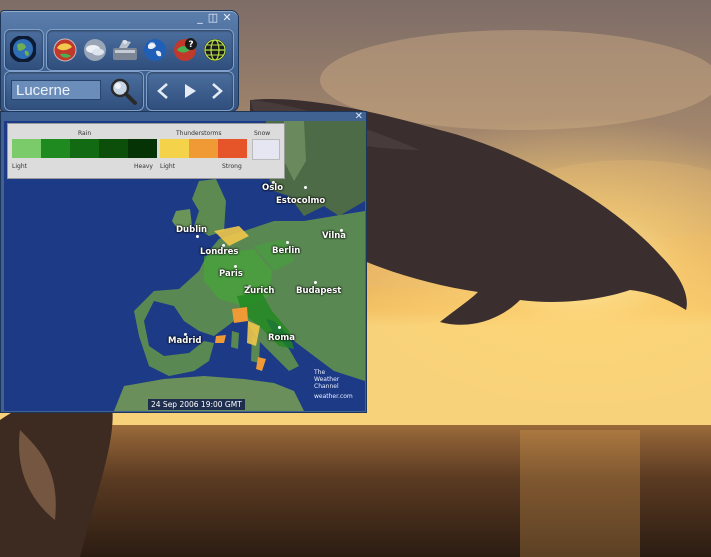  Describe the element at coordinates (318, 291) in the screenshot. I see `city-label-budapest: Budapest` at that location.